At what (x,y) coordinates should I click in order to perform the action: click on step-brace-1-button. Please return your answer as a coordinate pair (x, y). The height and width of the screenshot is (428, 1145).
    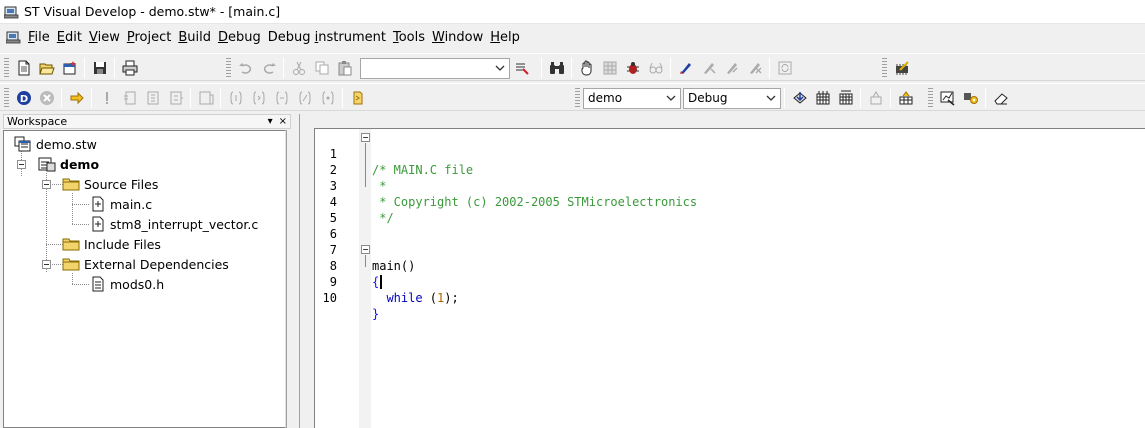
    Looking at the image, I should click on (235, 98).